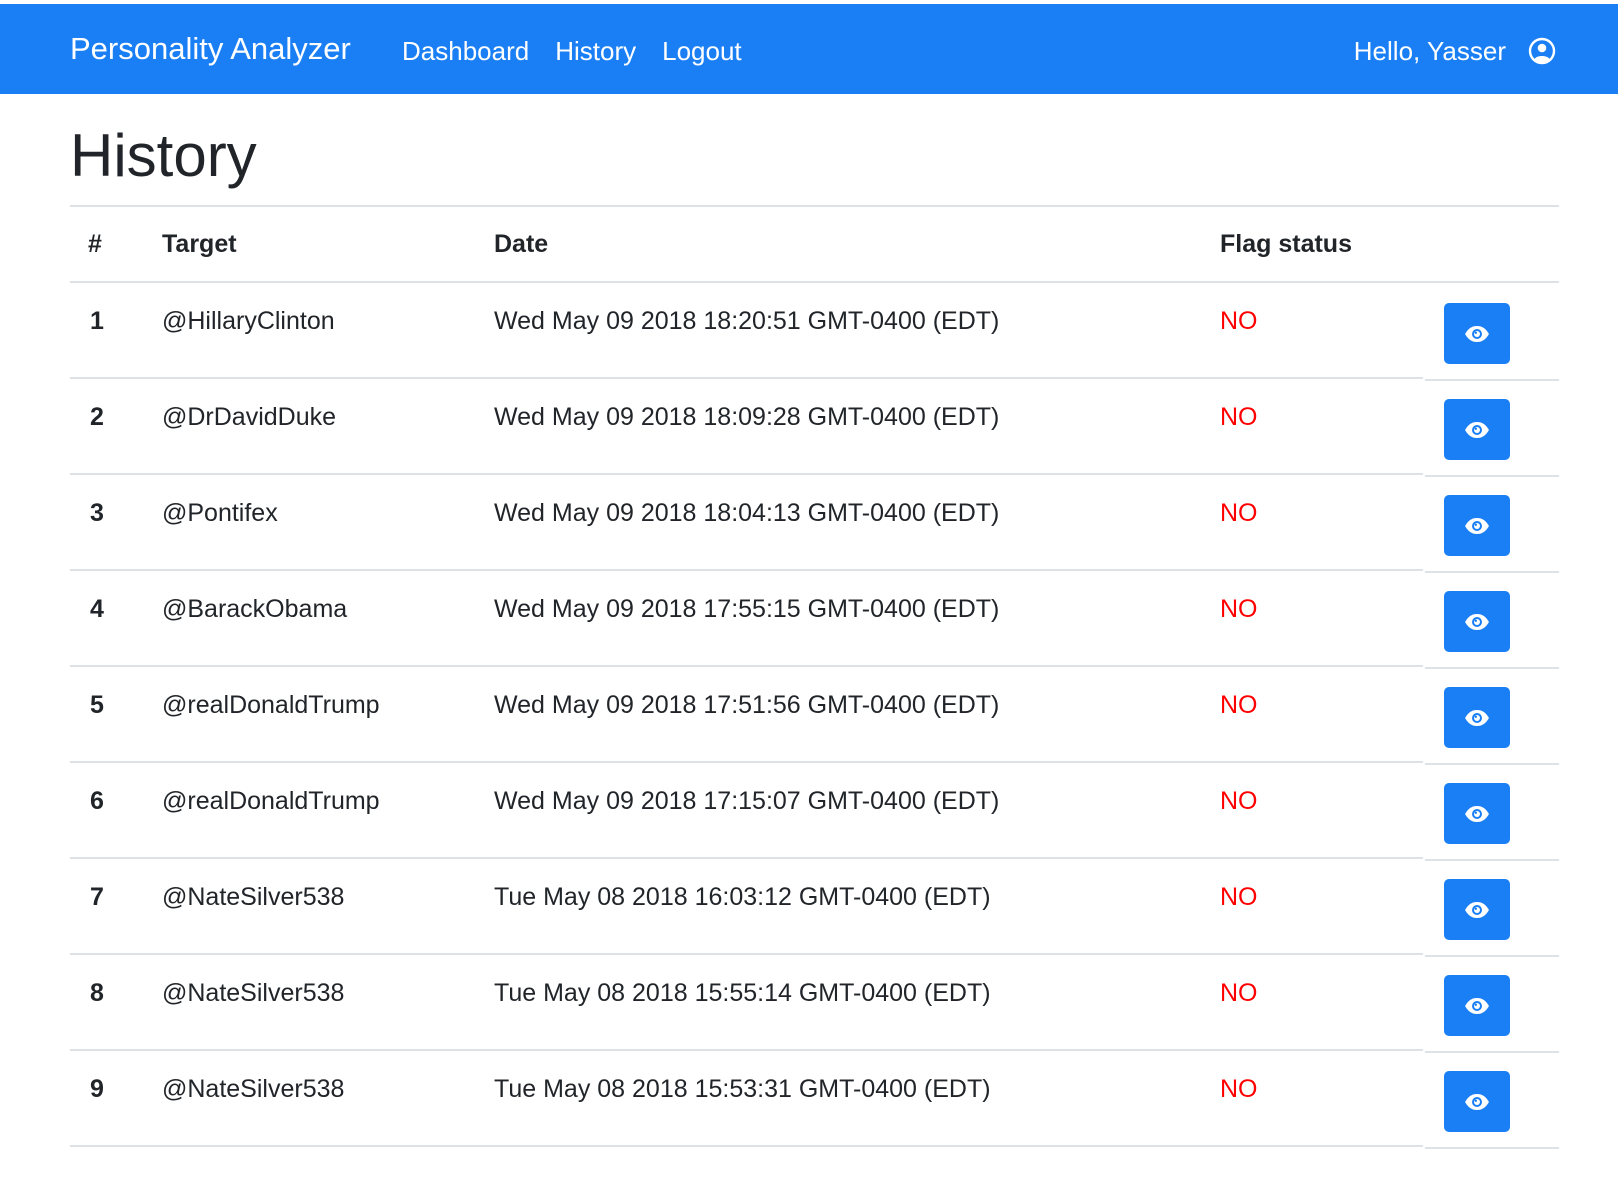 The image size is (1618, 1194). What do you see at coordinates (521, 244) in the screenshot?
I see `column-header-date: Date` at bounding box center [521, 244].